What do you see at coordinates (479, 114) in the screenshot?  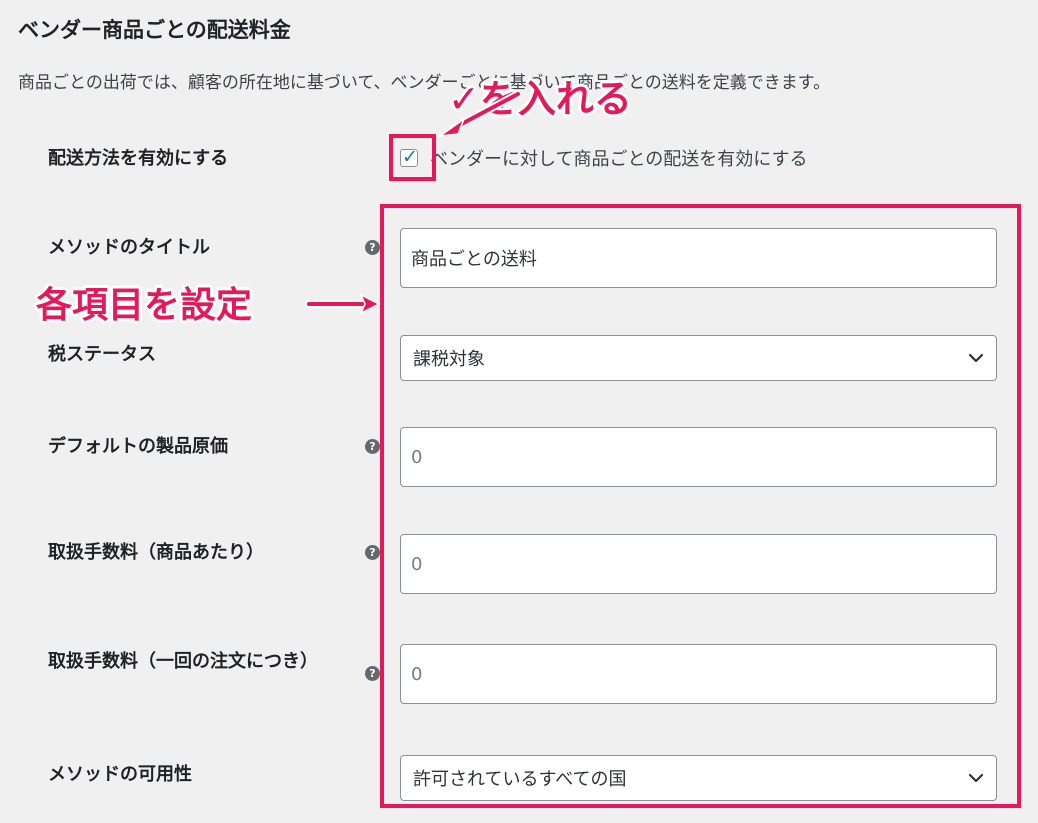 I see `arrow-to-checkbox-icon` at bounding box center [479, 114].